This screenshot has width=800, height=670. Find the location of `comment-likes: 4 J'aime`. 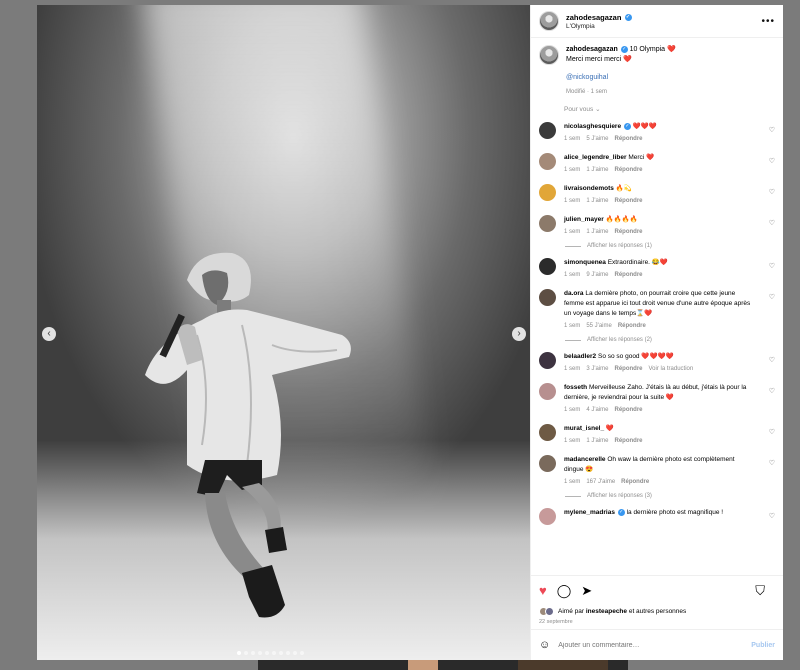

comment-likes: 4 J'aime is located at coordinates (597, 410).